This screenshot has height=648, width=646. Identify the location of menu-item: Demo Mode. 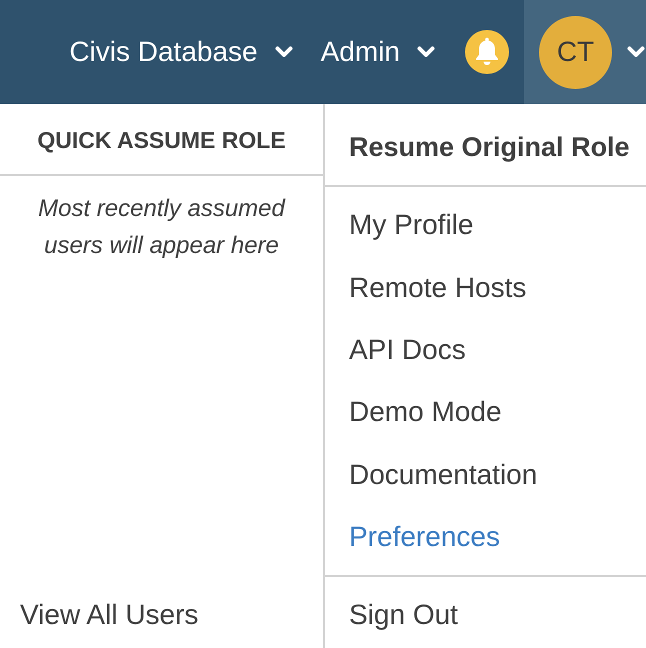
(485, 412).